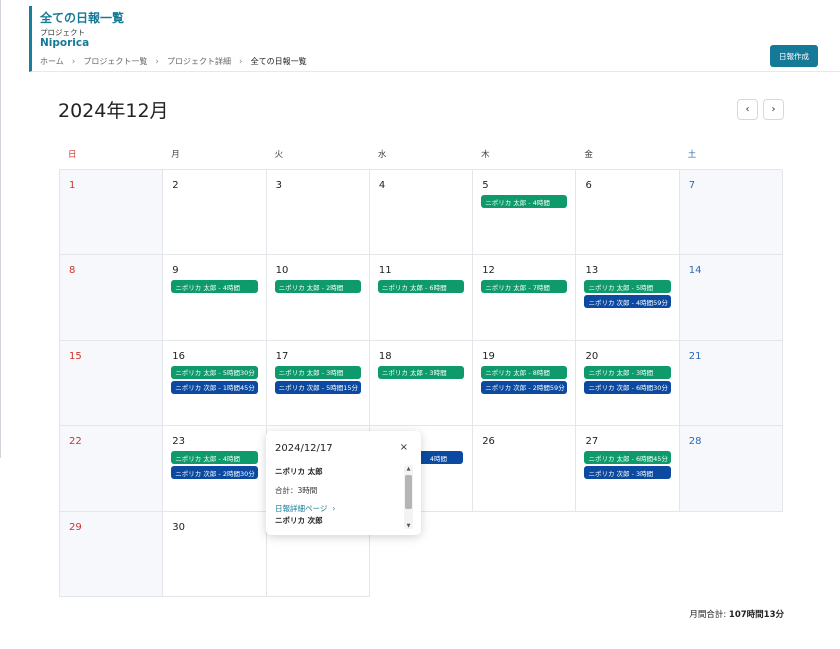 This screenshot has width=840, height=649. I want to click on day-events: ニポリカ 太郎 - 3時間 ニポリカ 次郎 - 6時間30分, so click(627, 379).